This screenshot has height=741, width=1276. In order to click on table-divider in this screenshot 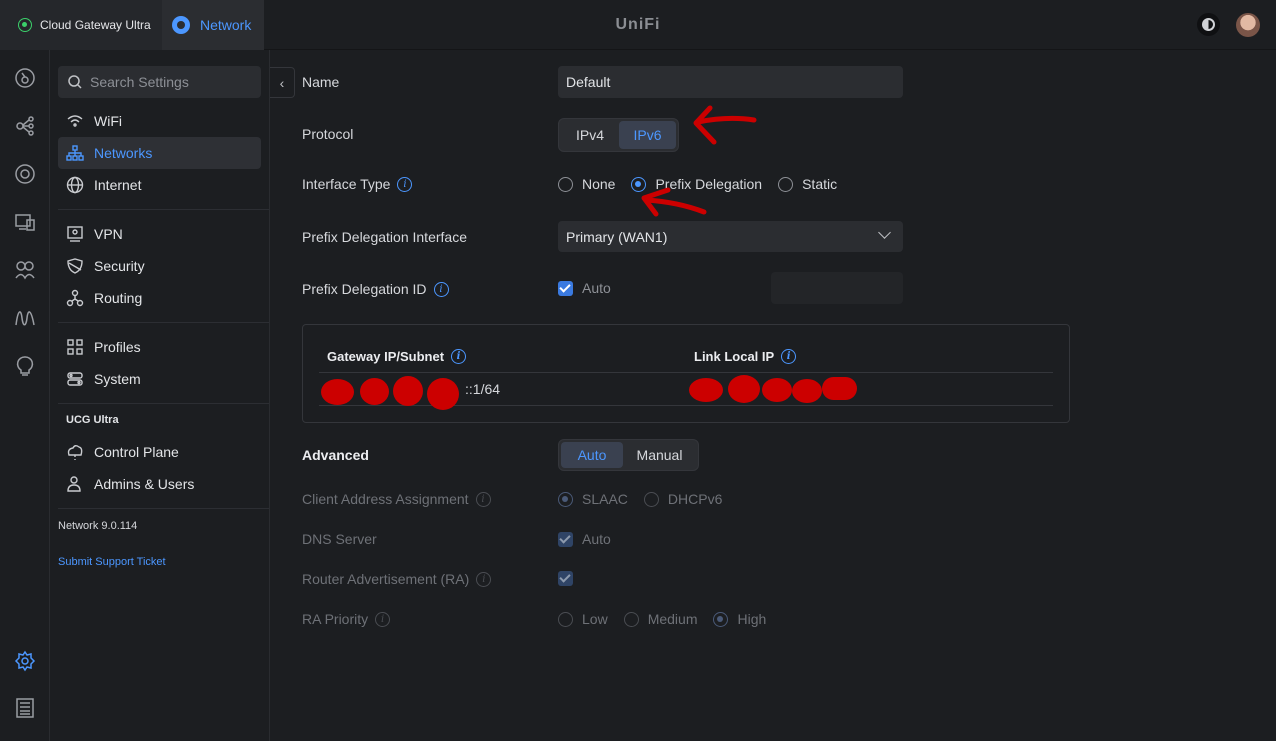, I will do `click(686, 372)`.